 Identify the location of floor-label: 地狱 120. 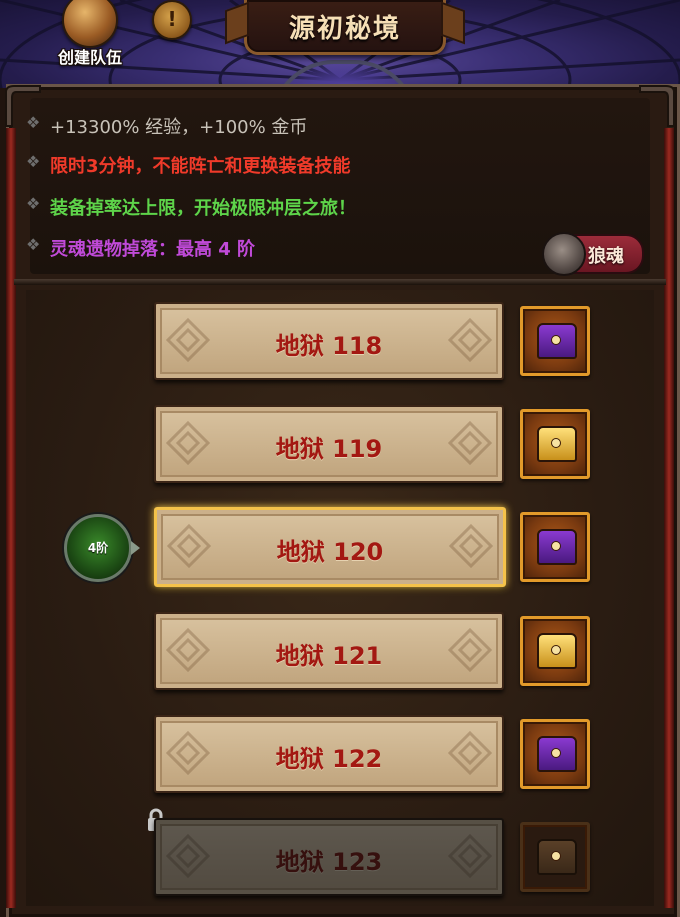
(330, 552).